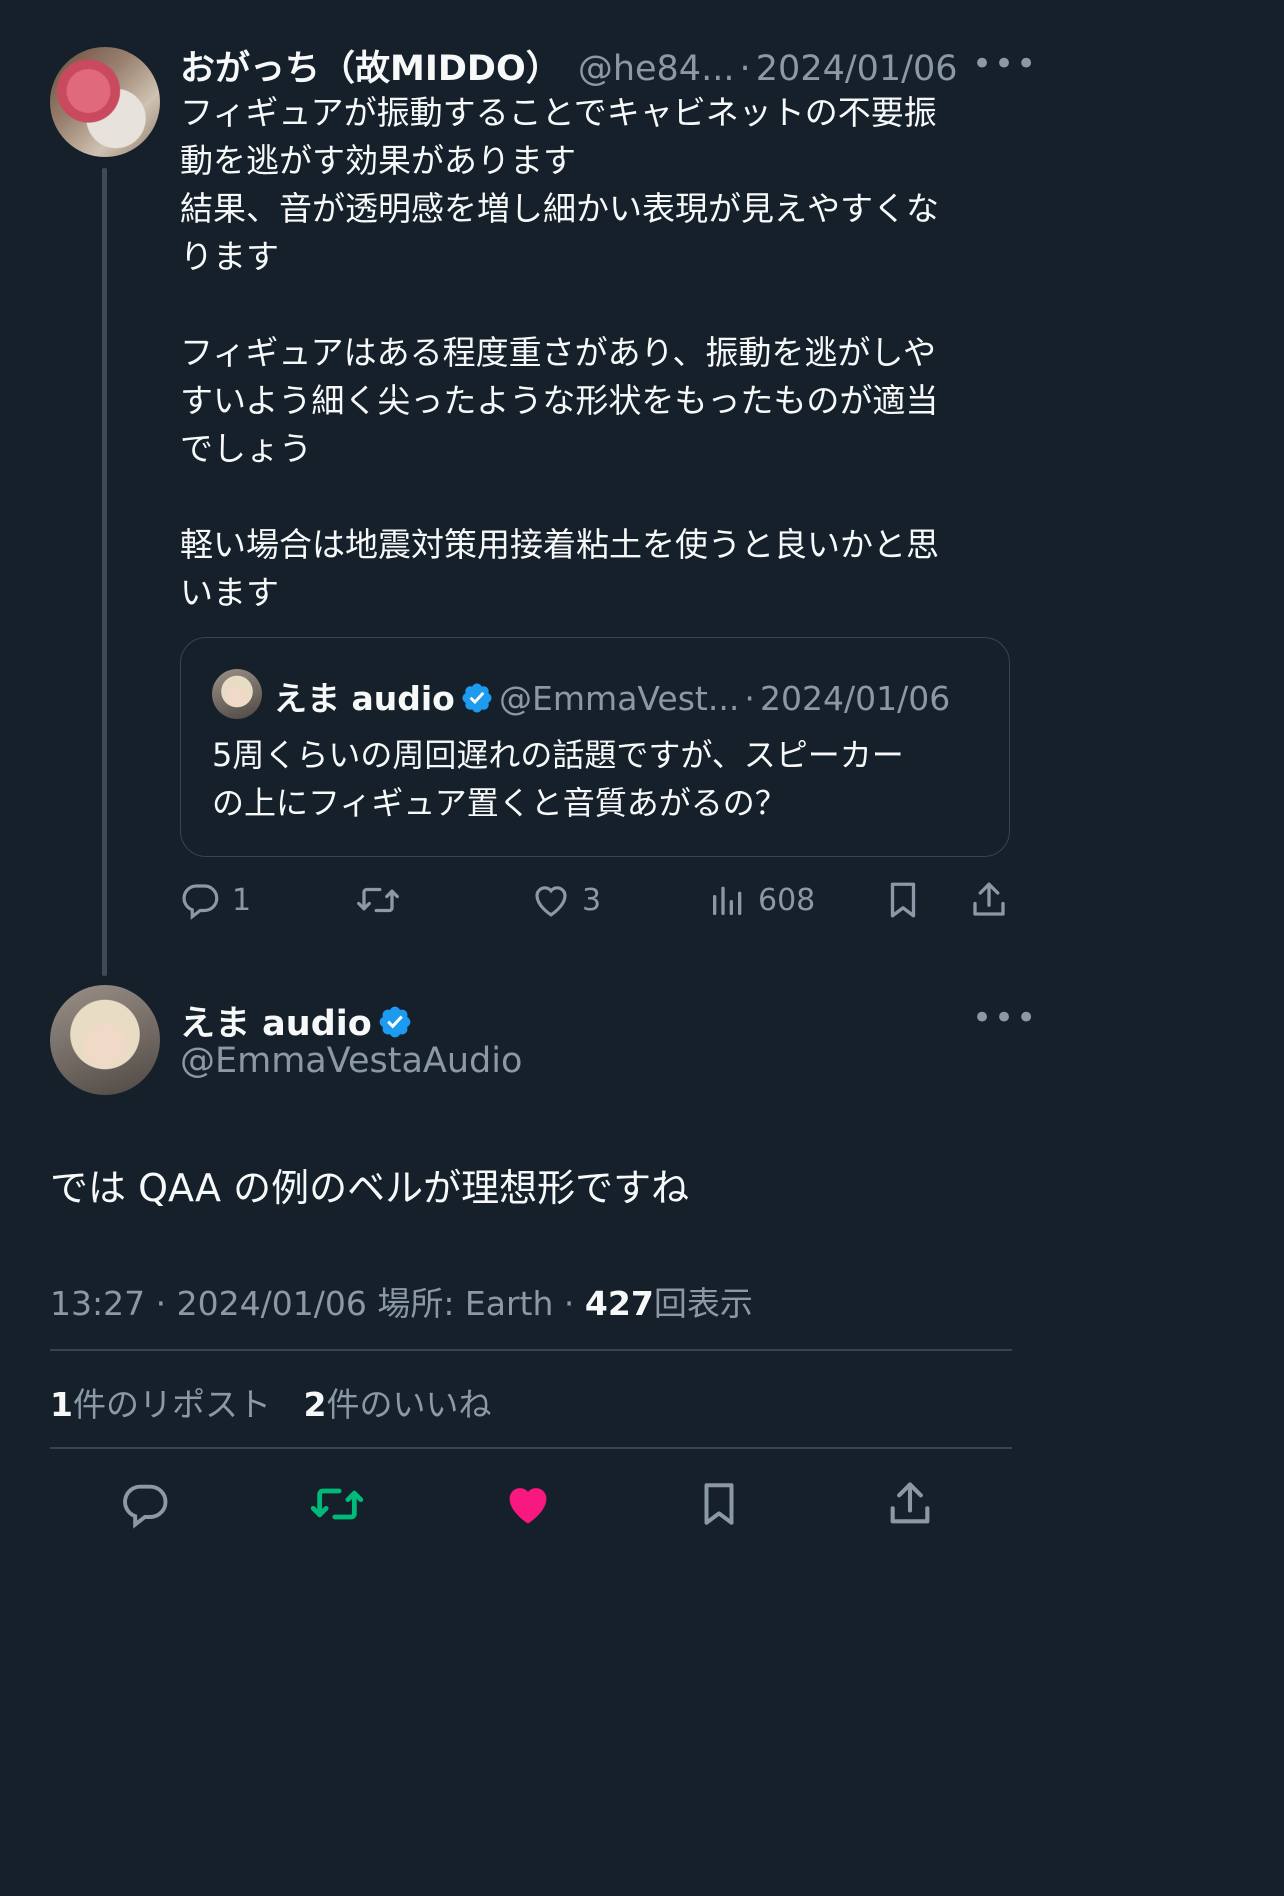  I want to click on like-label: 件のいいね, so click(409, 1404).